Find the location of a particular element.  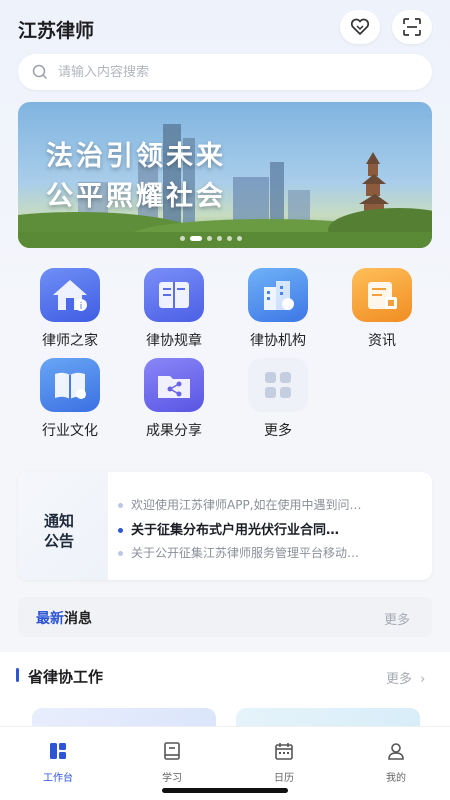

latest-news-title-rest: 消息 is located at coordinates (78, 619).